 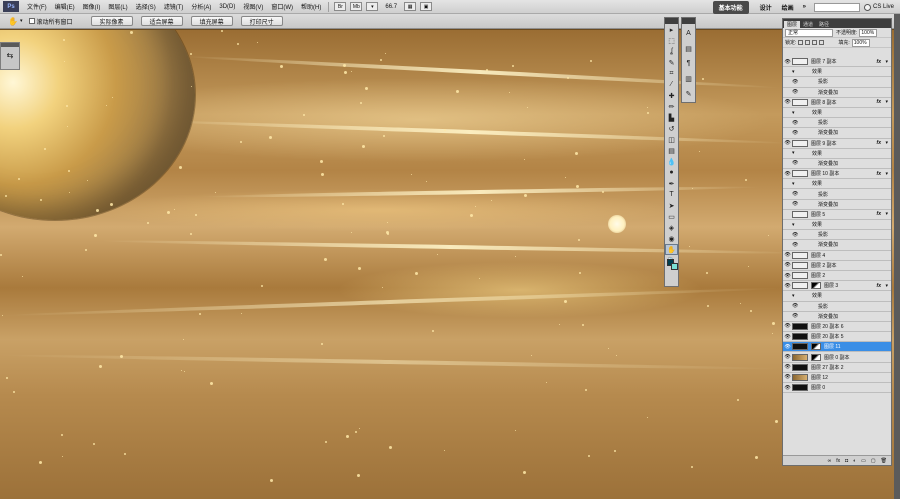 What do you see at coordinates (10, 57) in the screenshot?
I see `tool-presets-icon: ⇆` at bounding box center [10, 57].